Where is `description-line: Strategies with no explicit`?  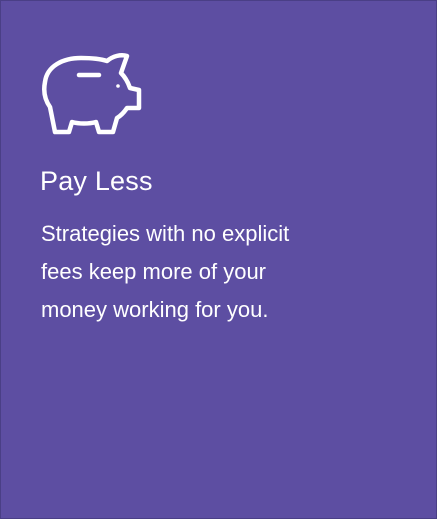 description-line: Strategies with no explicit is located at coordinates (165, 233).